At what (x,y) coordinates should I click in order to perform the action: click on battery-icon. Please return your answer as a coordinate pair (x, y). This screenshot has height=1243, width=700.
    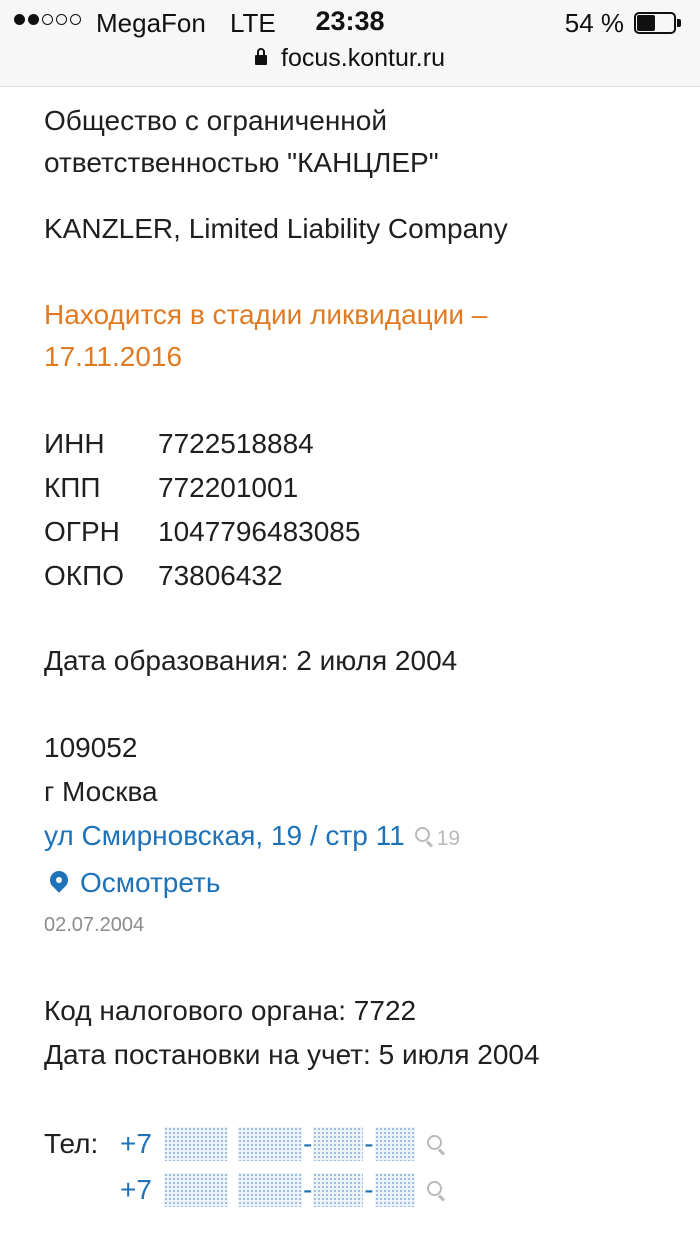
    Looking at the image, I should click on (658, 23).